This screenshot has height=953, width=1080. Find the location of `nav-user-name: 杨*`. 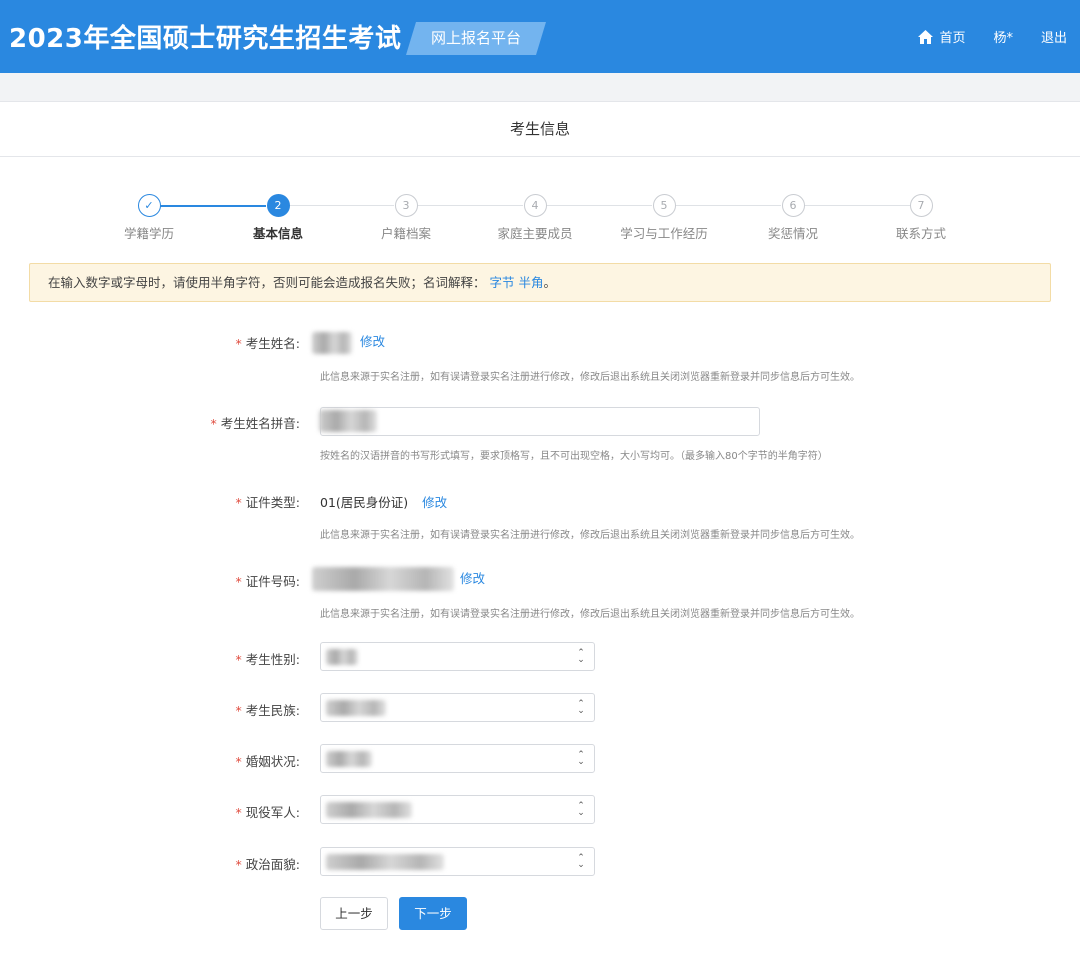

nav-user-name: 杨* is located at coordinates (1003, 36).